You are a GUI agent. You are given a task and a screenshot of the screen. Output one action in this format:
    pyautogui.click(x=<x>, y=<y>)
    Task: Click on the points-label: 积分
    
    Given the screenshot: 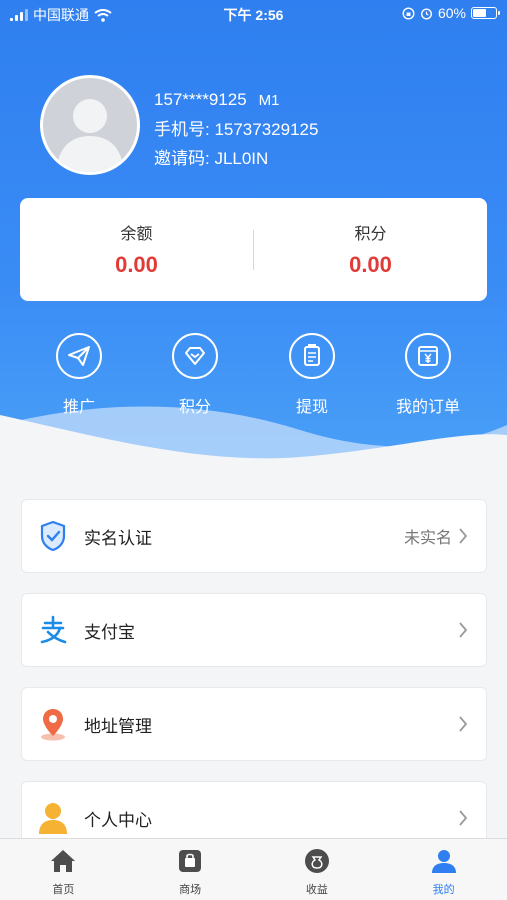 What is the action you would take?
    pyautogui.click(x=370, y=234)
    